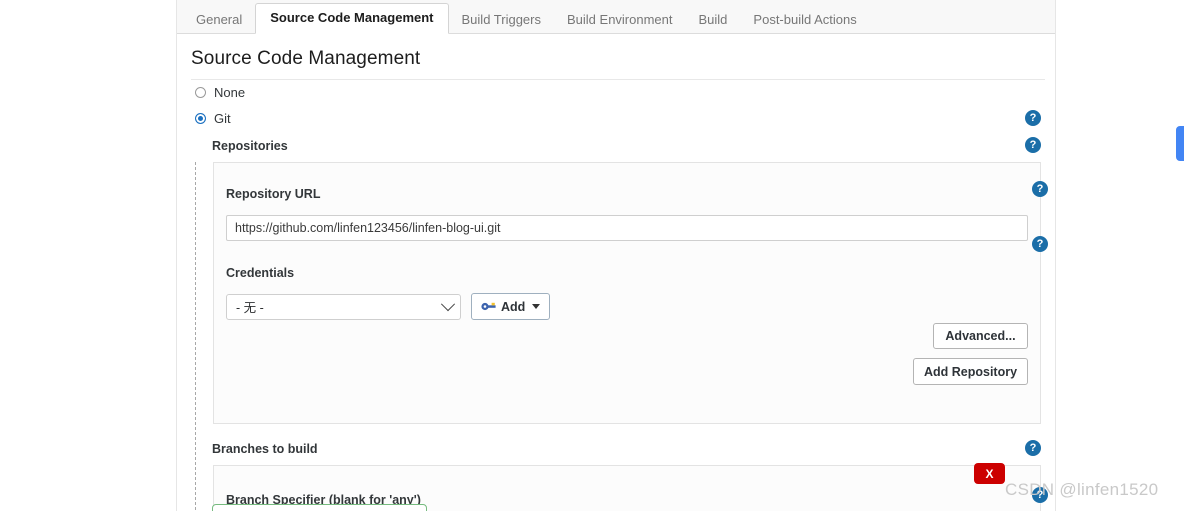  What do you see at coordinates (273, 194) in the screenshot?
I see `repository-url-label: Repository URL` at bounding box center [273, 194].